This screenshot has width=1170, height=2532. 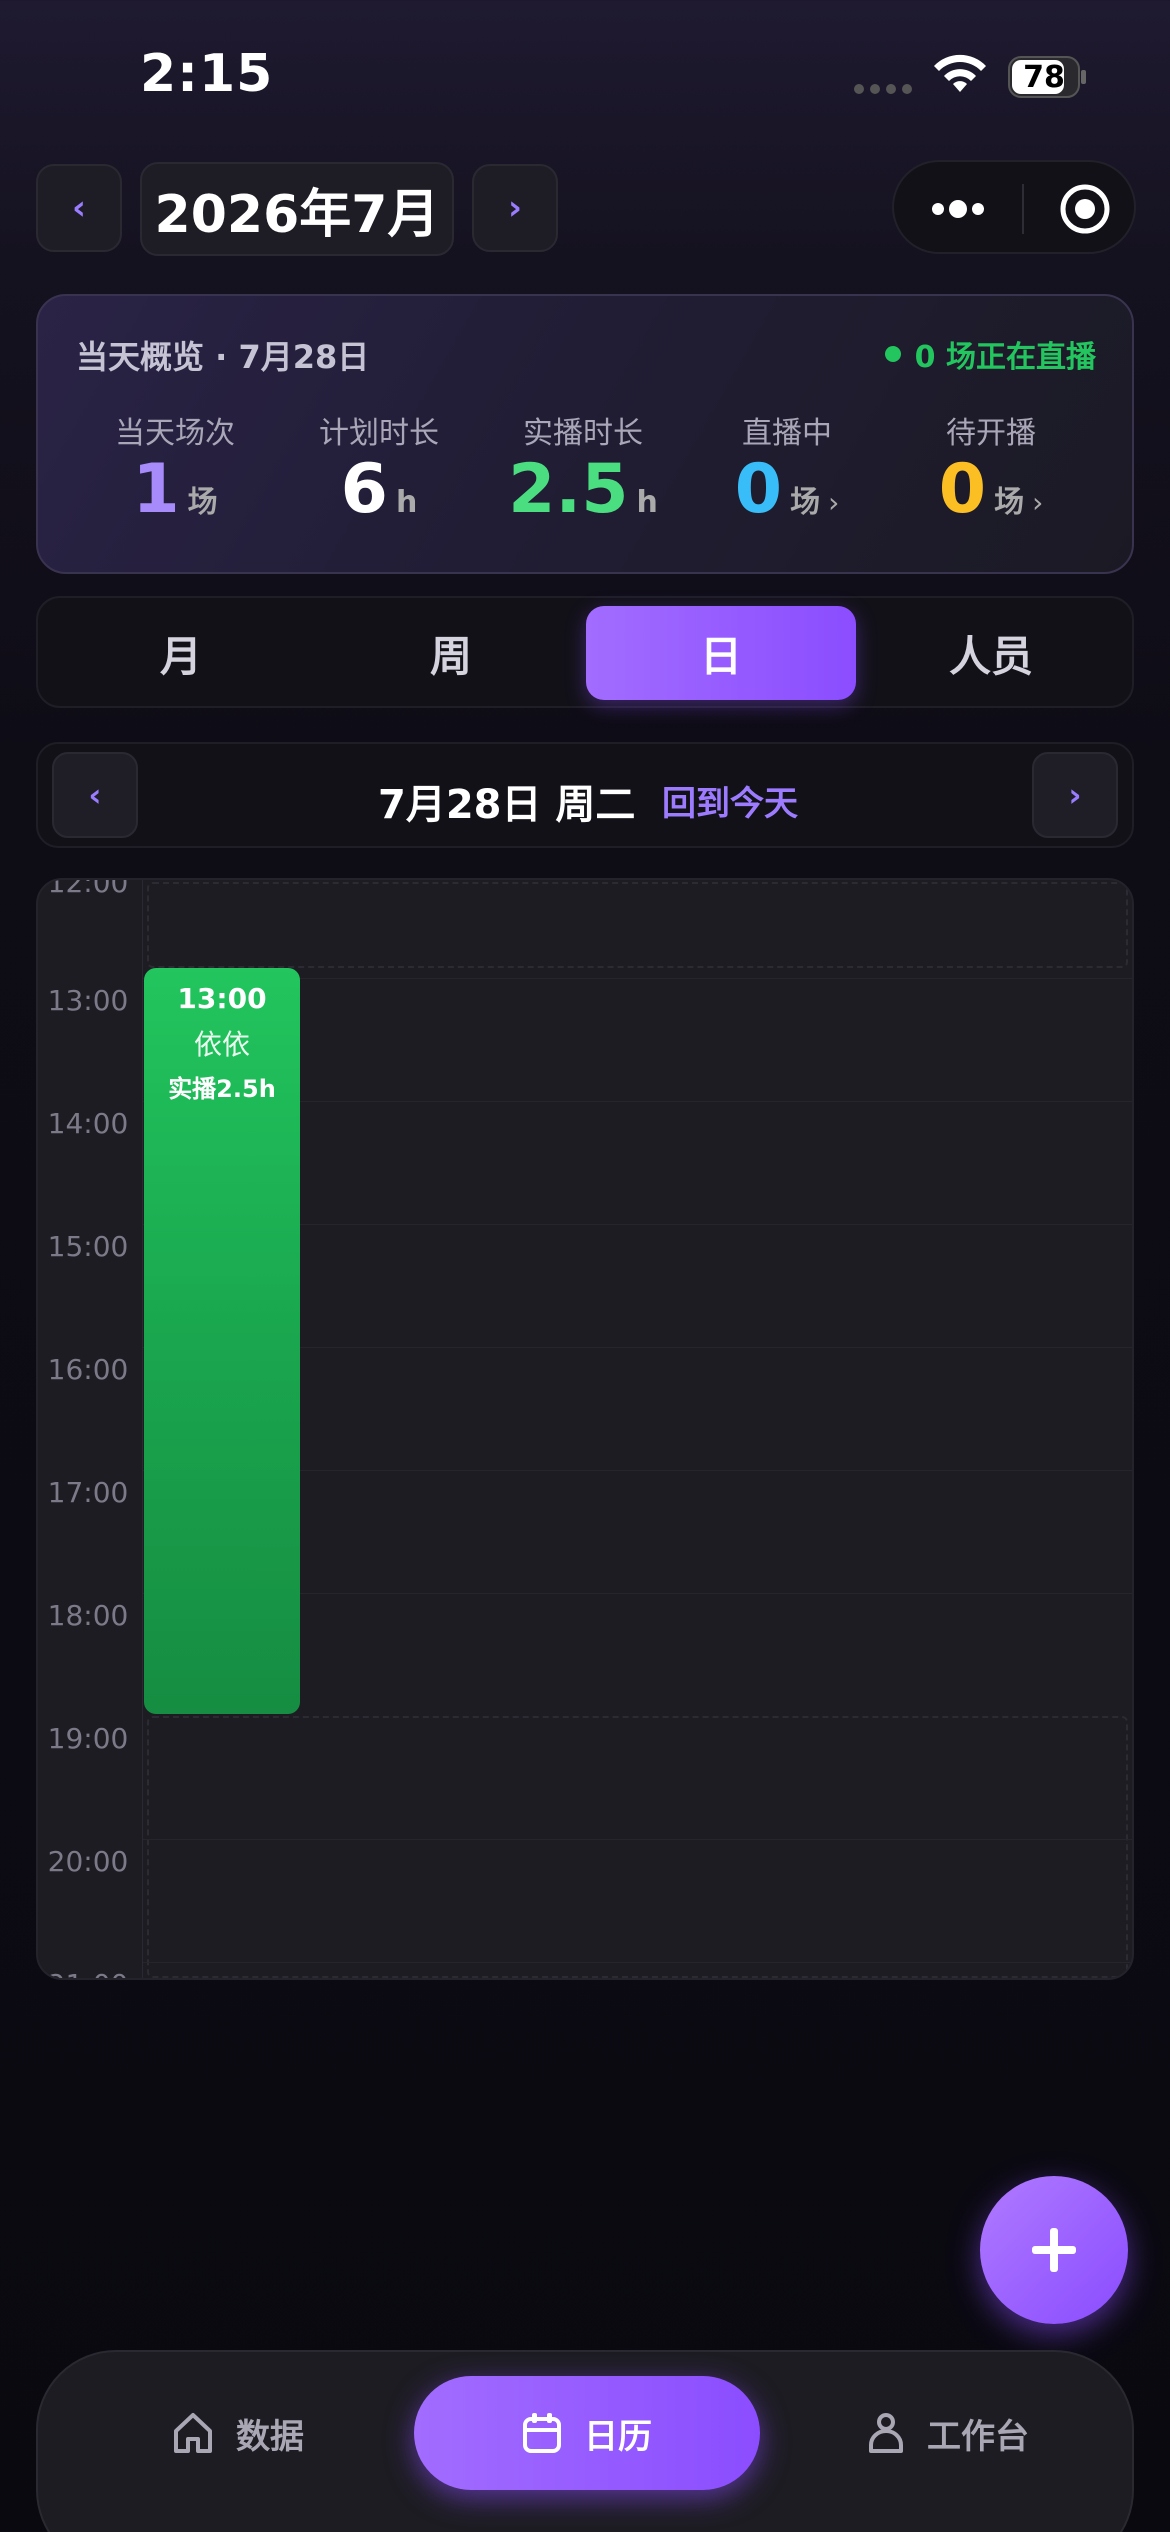 I want to click on view-tabs: 月 周 日 人员, so click(x=585, y=652).